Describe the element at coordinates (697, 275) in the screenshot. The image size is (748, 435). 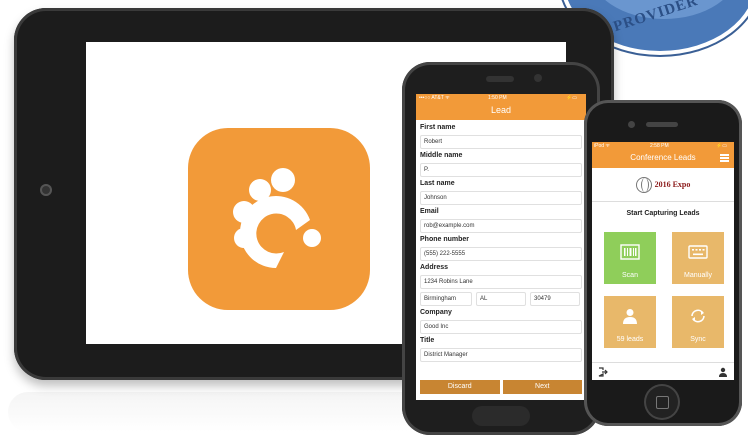
I see `manually-label: Manually` at that location.